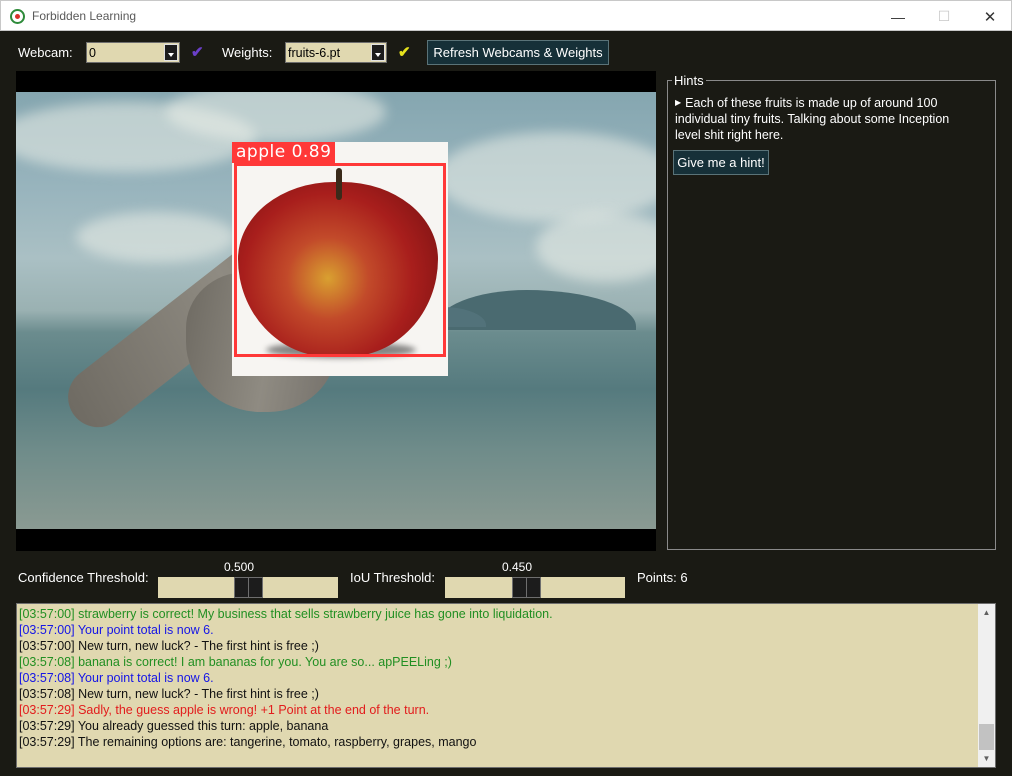 This screenshot has width=1012, height=776. Describe the element at coordinates (83, 577) in the screenshot. I see `confidence-threshold-label: Confidence Threshold:` at that location.